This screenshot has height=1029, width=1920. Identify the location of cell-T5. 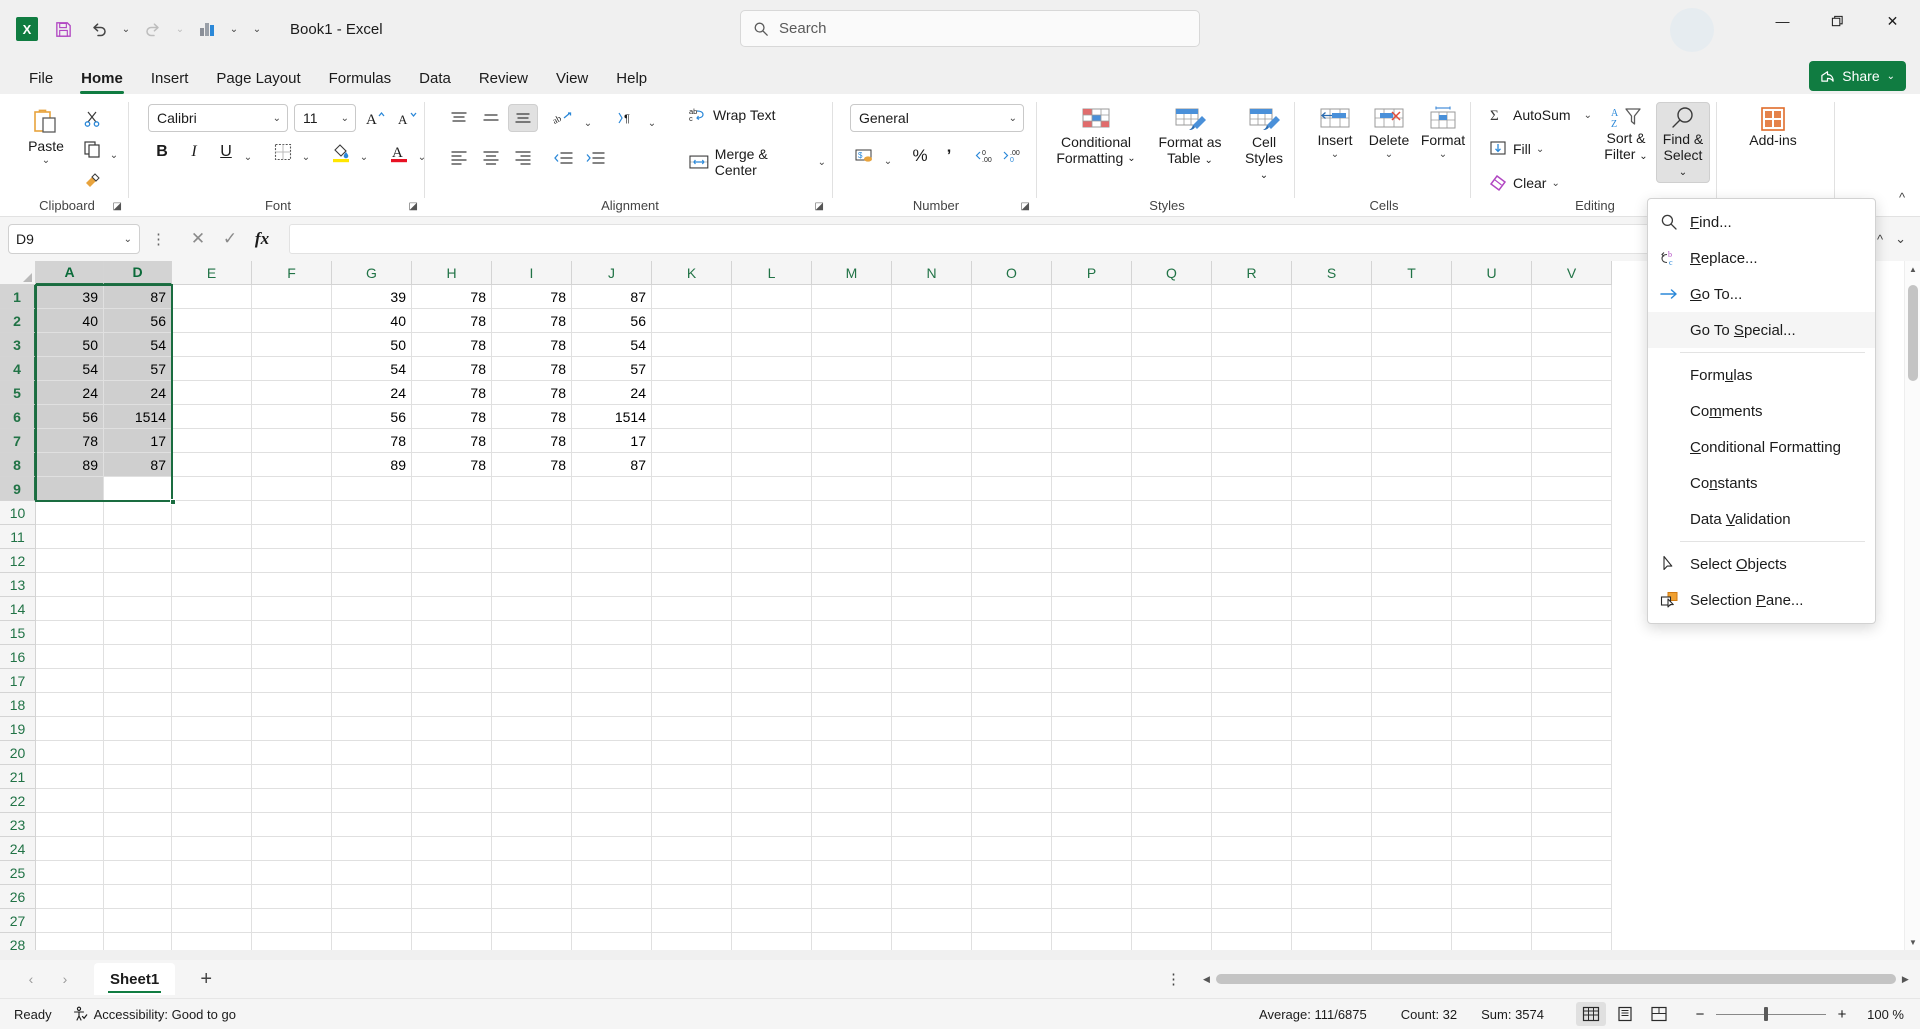
(1412, 393).